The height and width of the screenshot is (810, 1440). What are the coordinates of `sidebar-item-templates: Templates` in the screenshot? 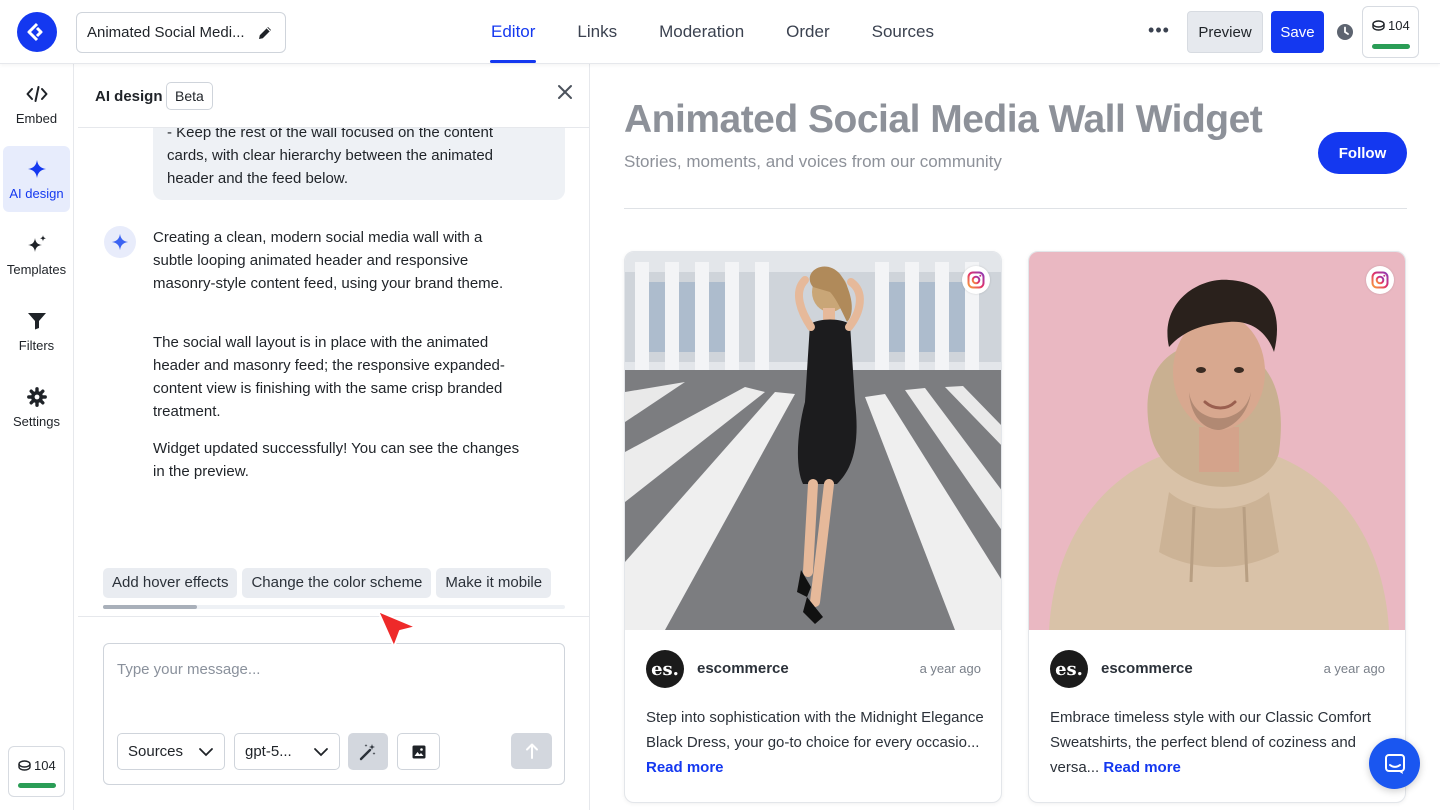 It's located at (36, 255).